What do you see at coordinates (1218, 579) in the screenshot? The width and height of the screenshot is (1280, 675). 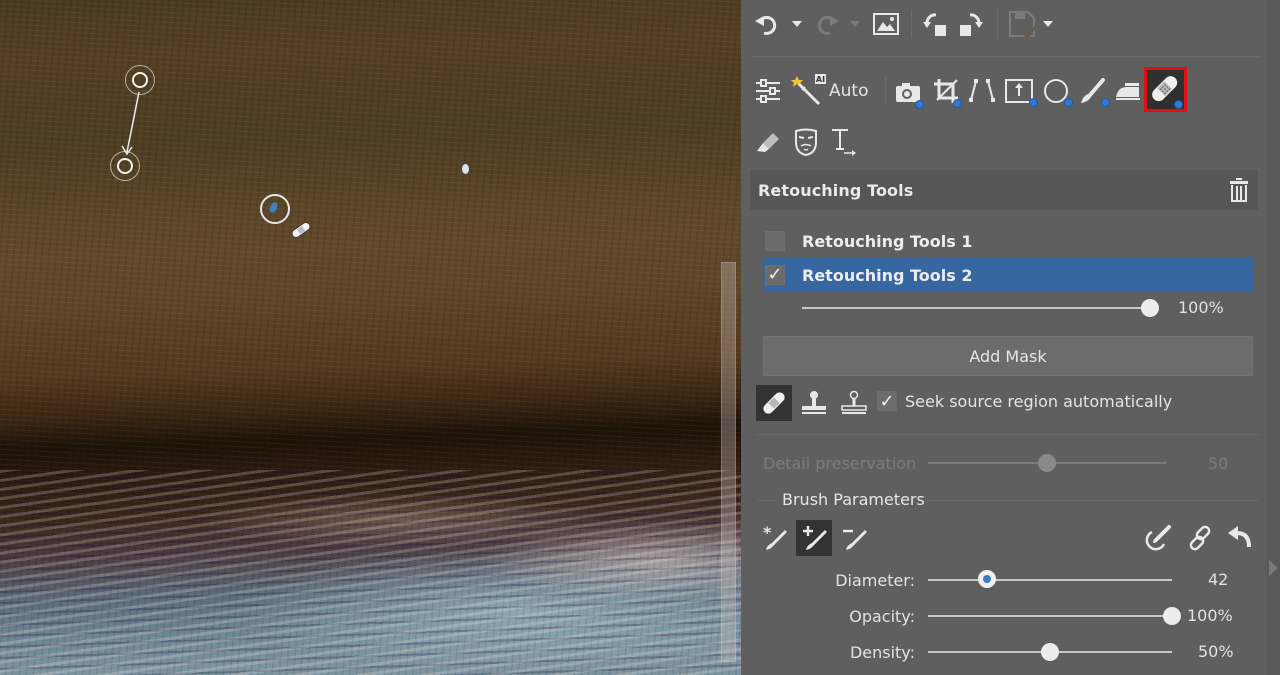 I see `diameter-value: 42` at bounding box center [1218, 579].